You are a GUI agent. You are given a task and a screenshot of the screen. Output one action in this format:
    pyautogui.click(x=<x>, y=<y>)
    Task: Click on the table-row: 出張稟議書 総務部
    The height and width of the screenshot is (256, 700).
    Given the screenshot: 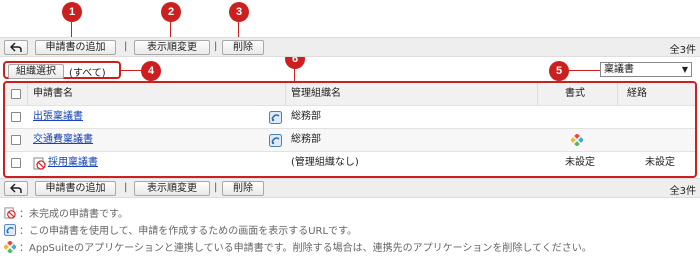 What is the action you would take?
    pyautogui.click(x=350, y=117)
    